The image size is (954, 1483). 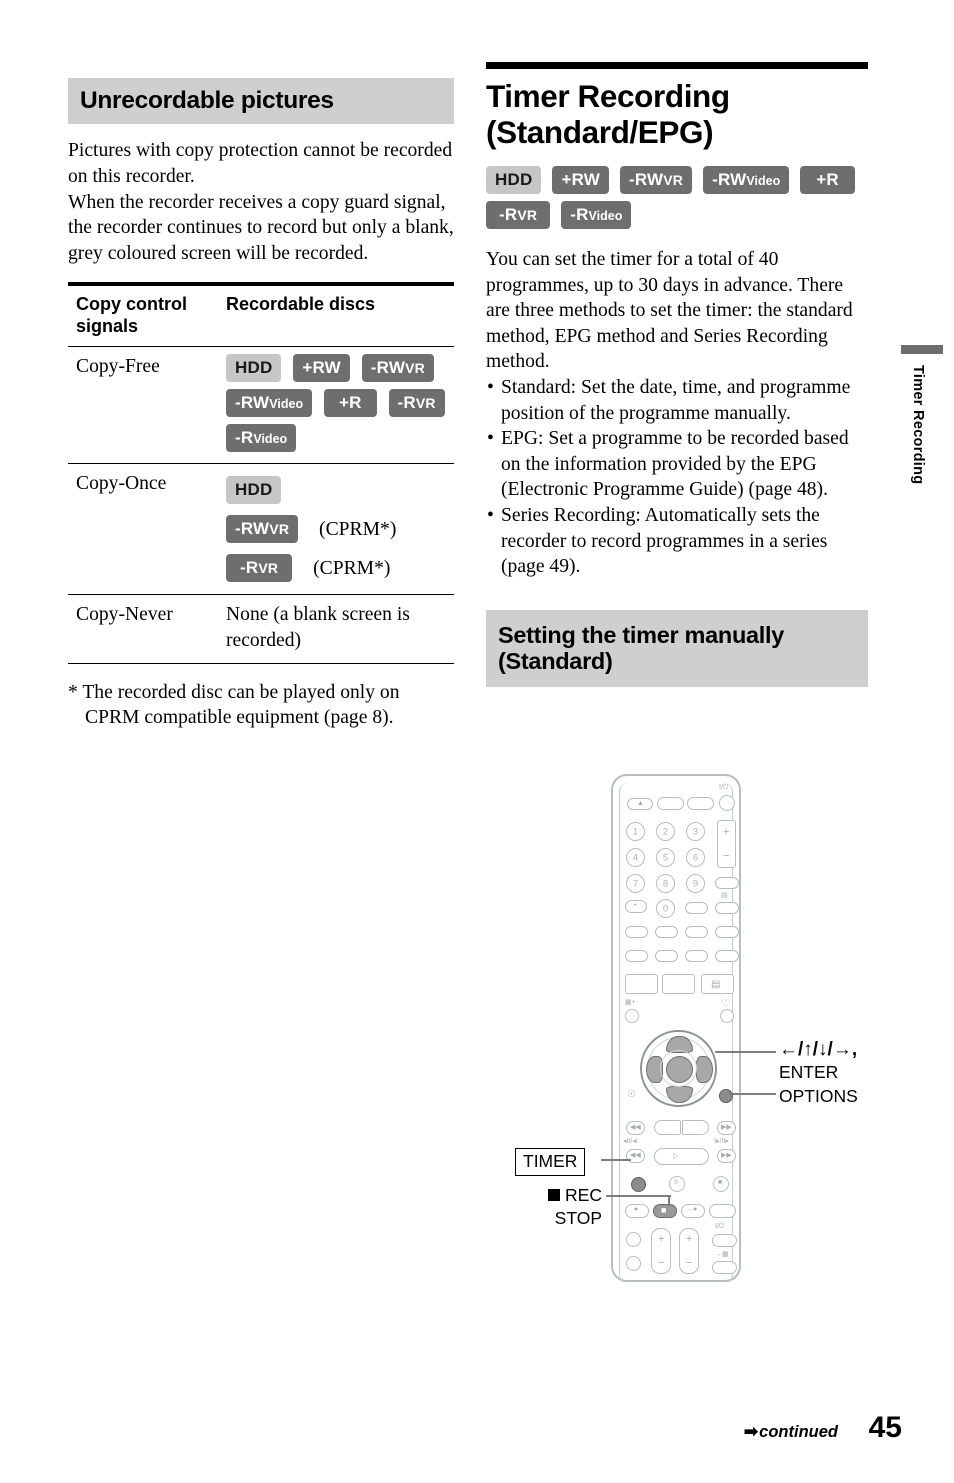 What do you see at coordinates (790, 1431) in the screenshot?
I see `continued-label: ➡continued` at bounding box center [790, 1431].